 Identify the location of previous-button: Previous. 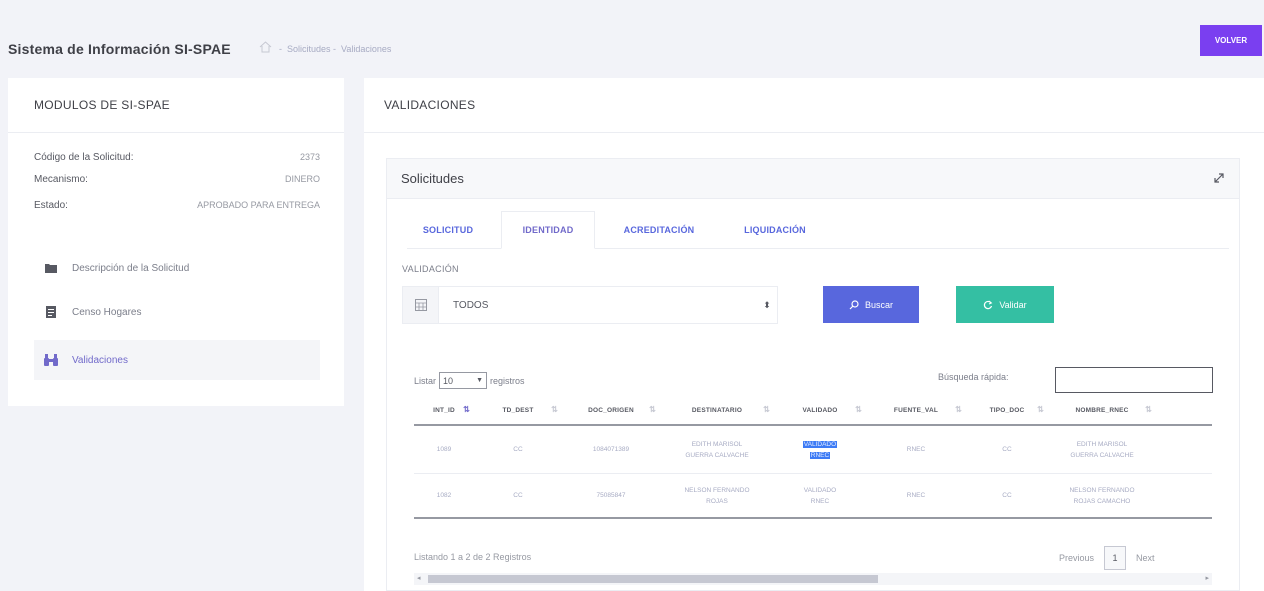
(1076, 558).